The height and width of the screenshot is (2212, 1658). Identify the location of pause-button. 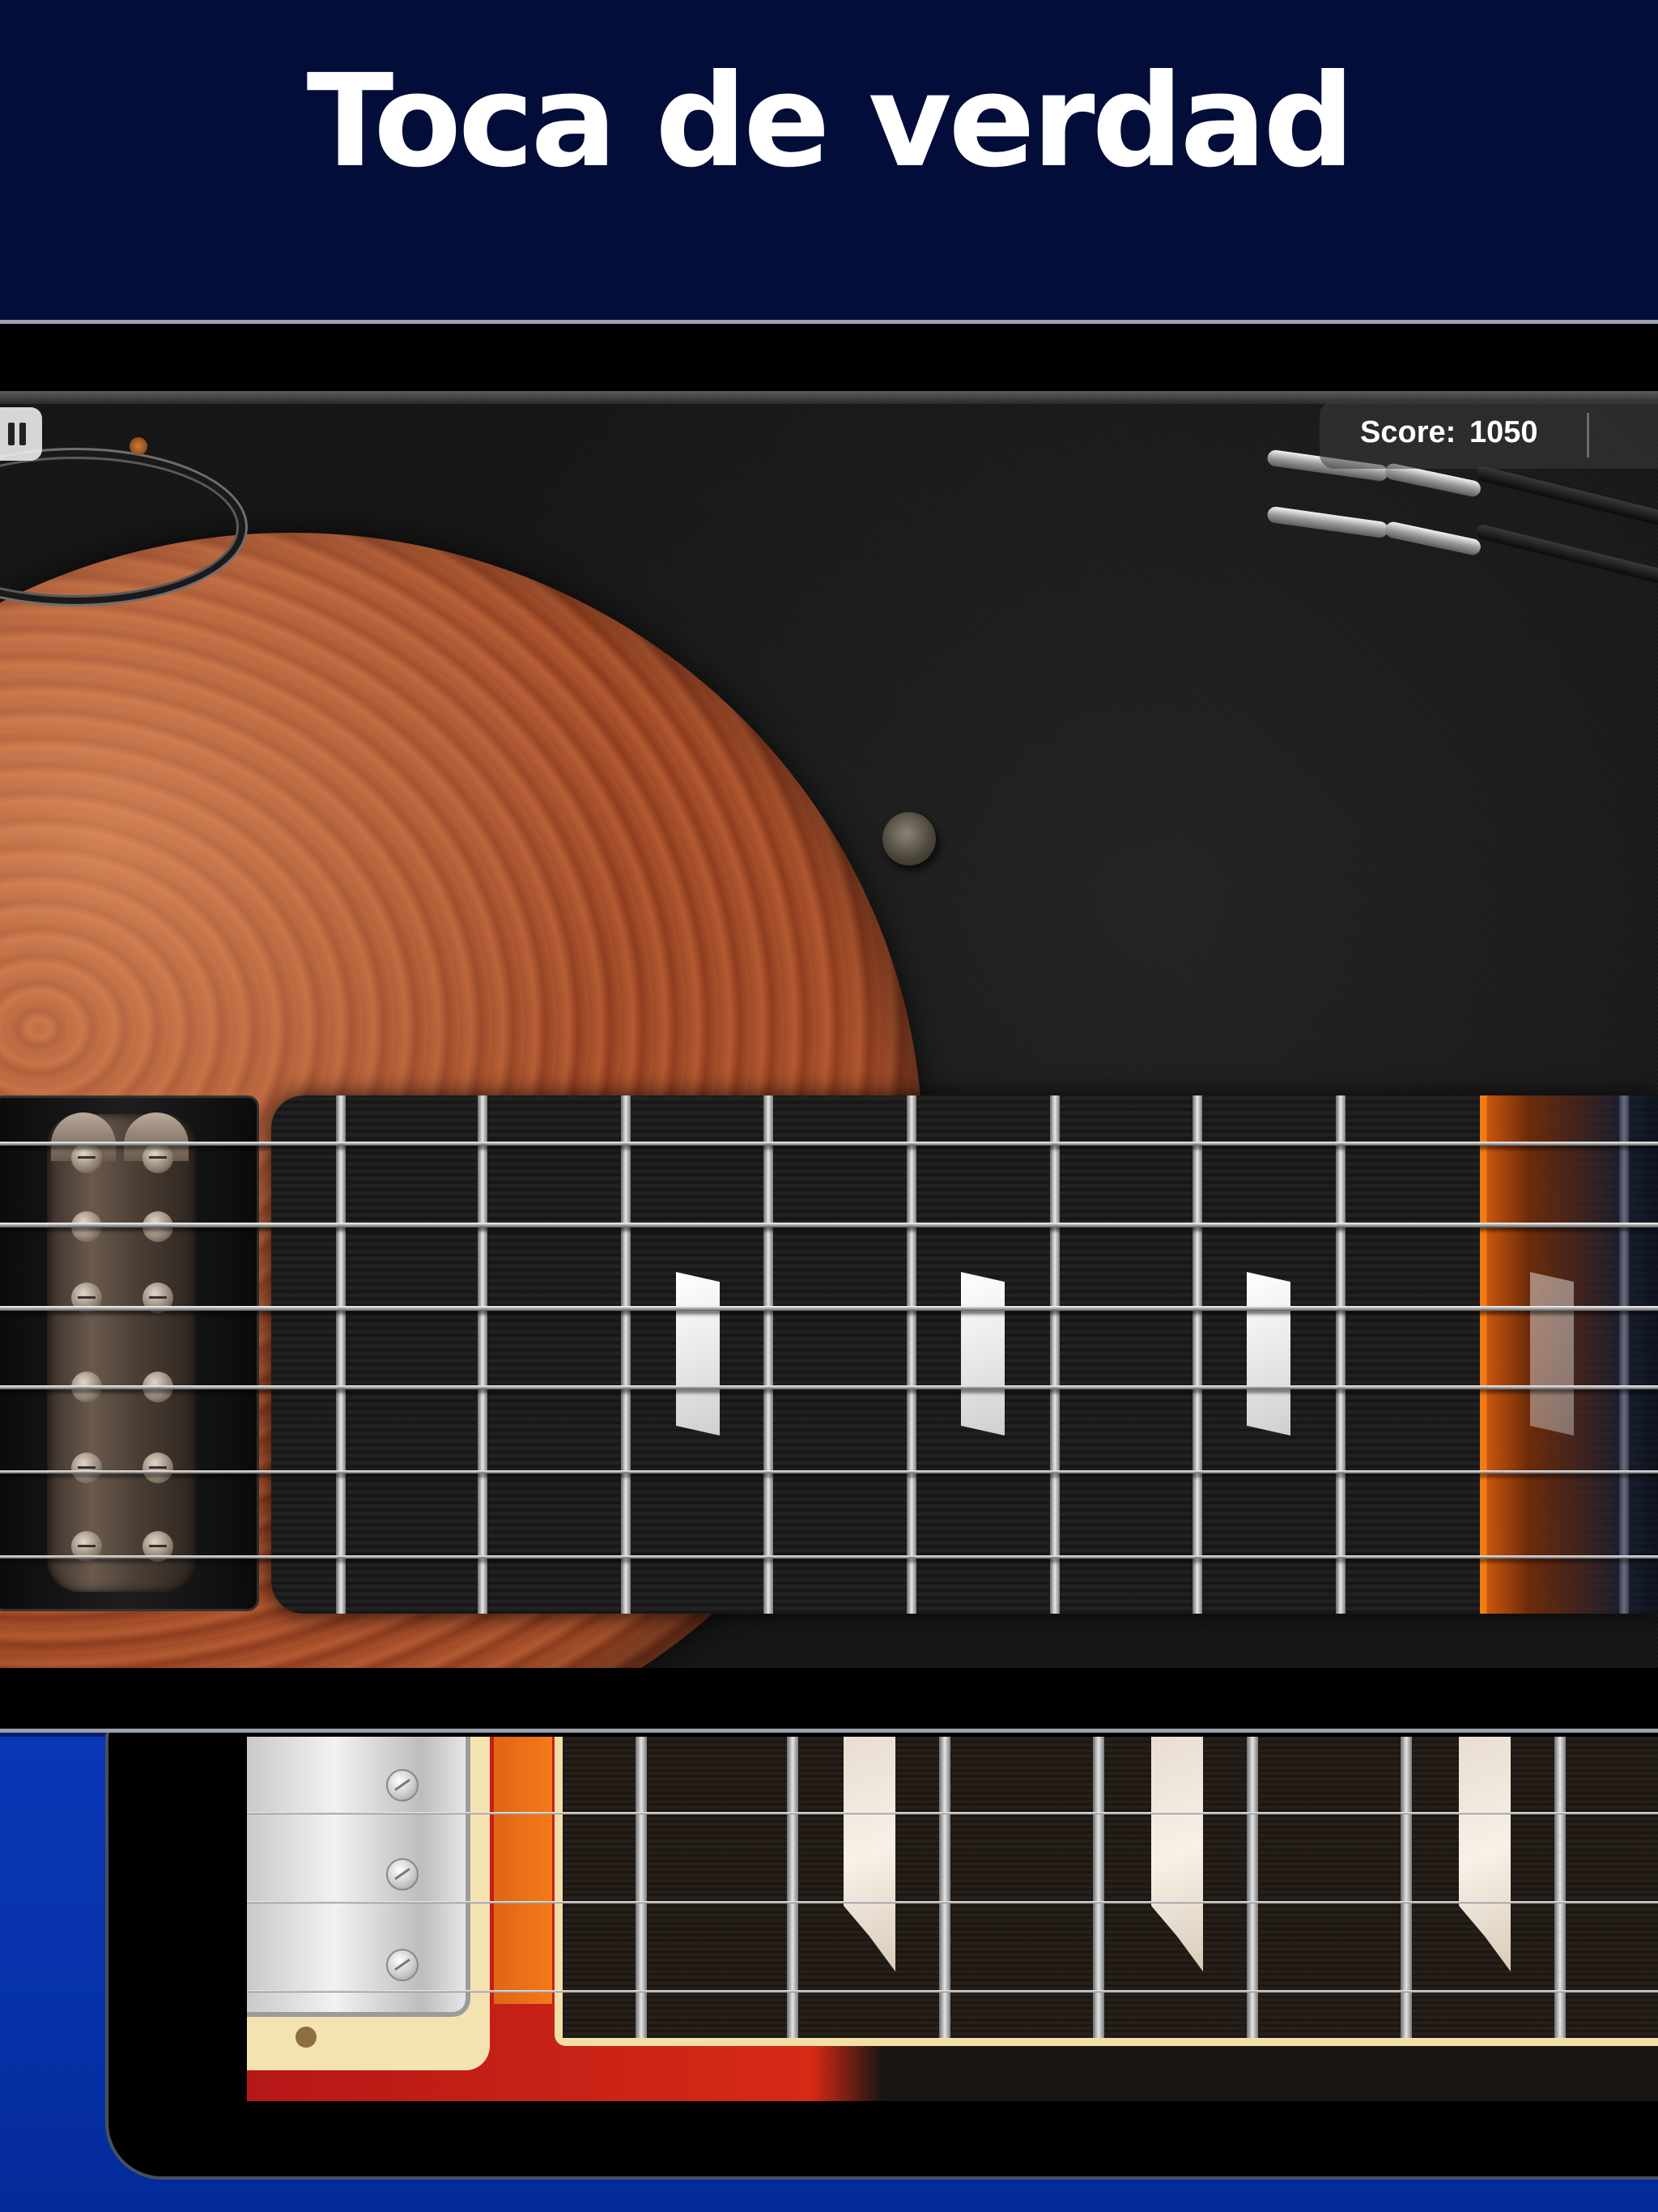
(21, 434).